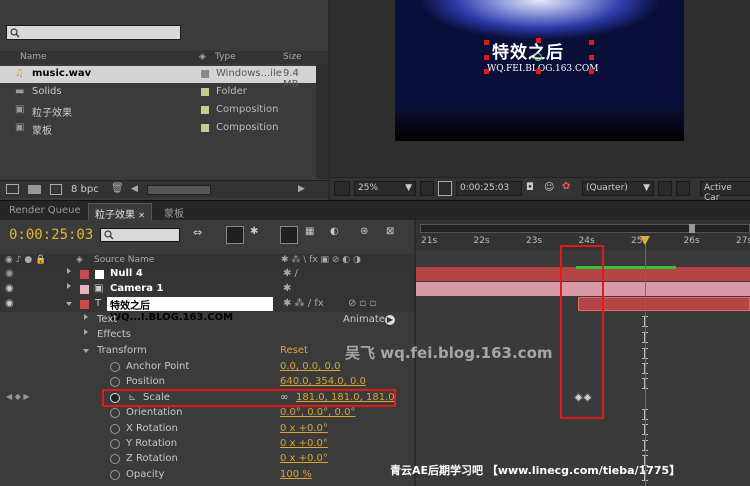 This screenshot has width=750, height=486. Describe the element at coordinates (56, 189) in the screenshot. I see `new-composition-icon` at that location.